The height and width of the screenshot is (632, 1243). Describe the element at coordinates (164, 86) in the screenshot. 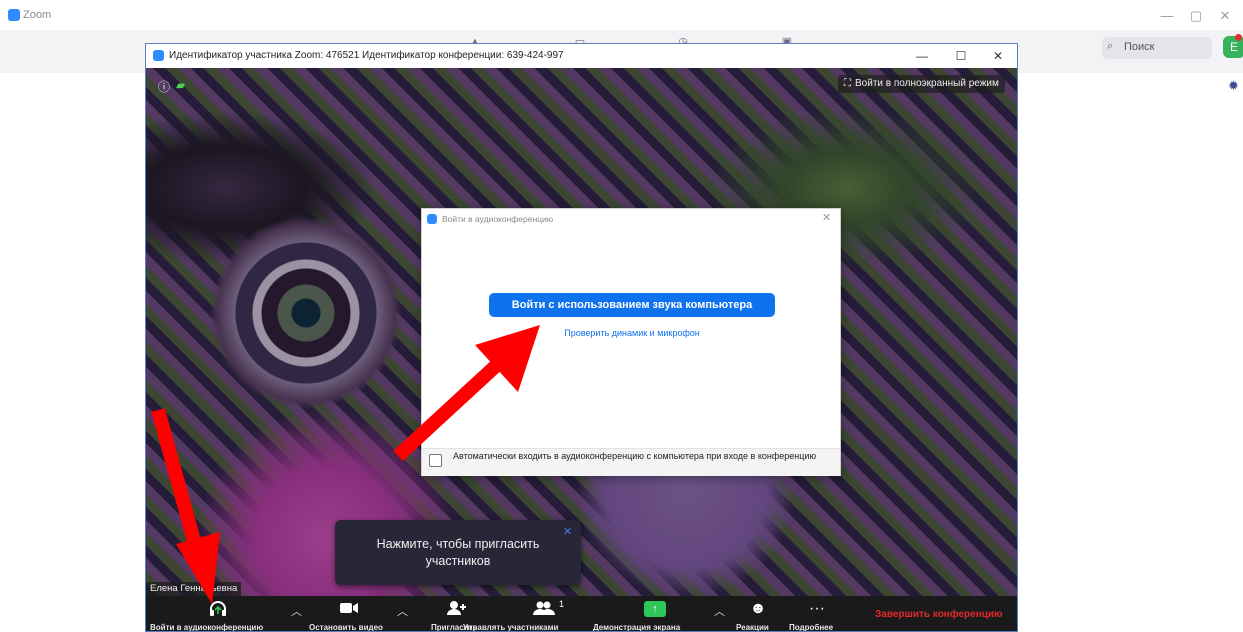

I see `info-icon: ⓘ` at that location.